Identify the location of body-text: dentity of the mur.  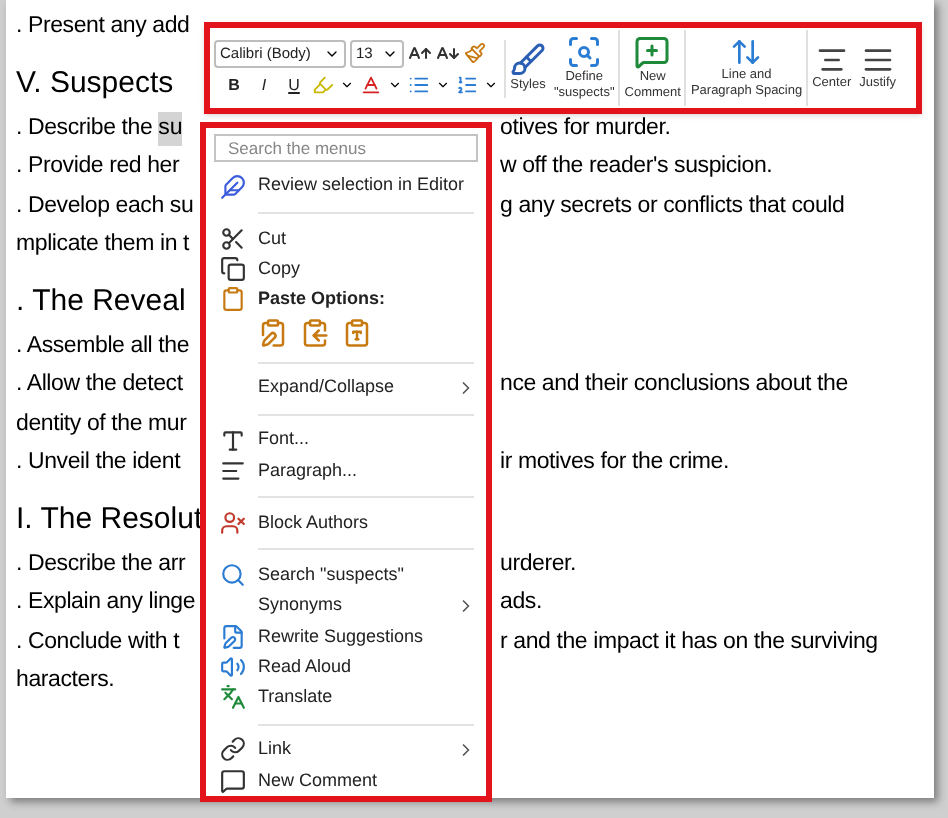
(101, 424).